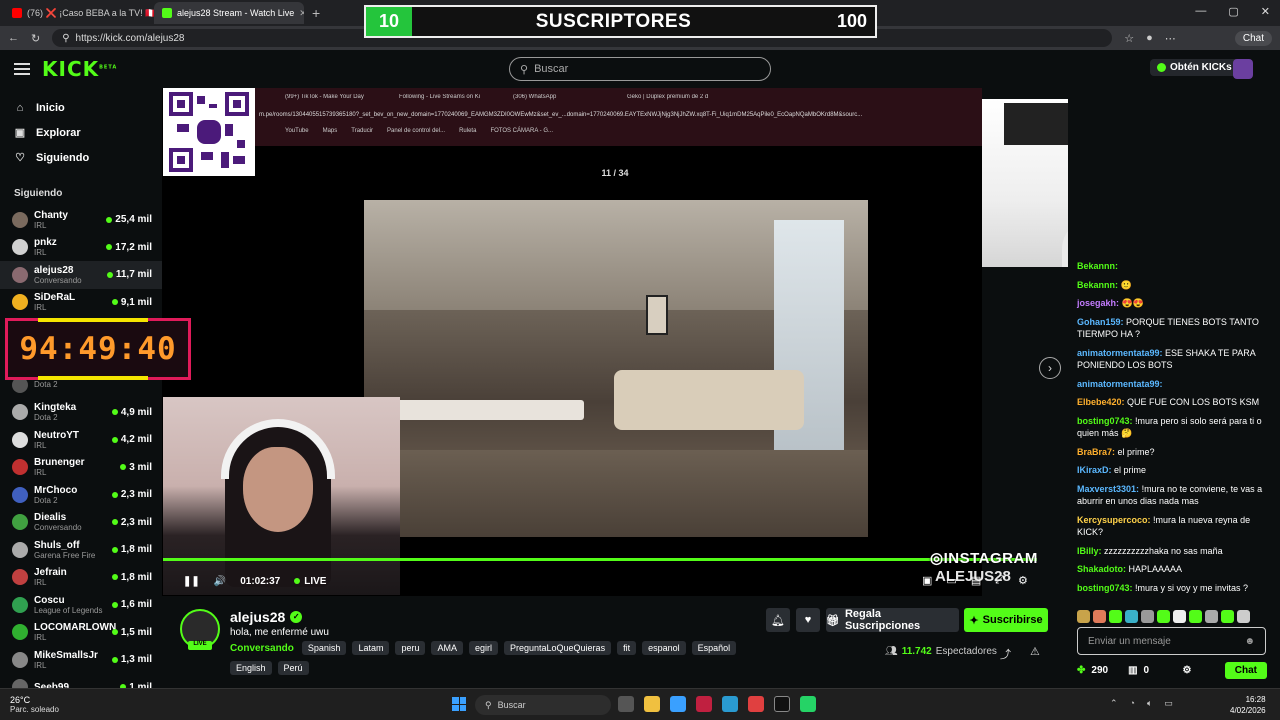 This screenshot has height=720, width=1280. What do you see at coordinates (543, 705) in the screenshot?
I see `taskbar-search: ⚲ Buscar` at bounding box center [543, 705].